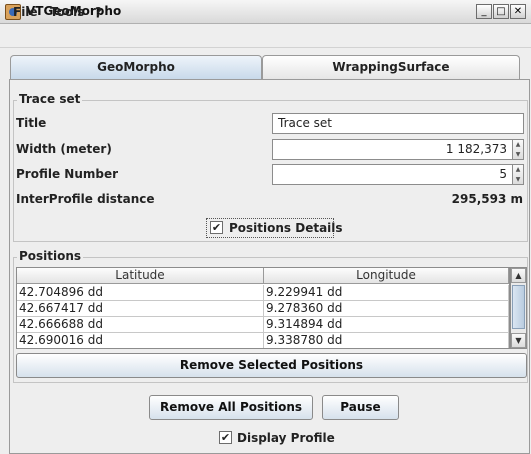 The height and width of the screenshot is (454, 531). Describe the element at coordinates (518, 275) in the screenshot. I see `scroll-up-icon: ▲` at that location.